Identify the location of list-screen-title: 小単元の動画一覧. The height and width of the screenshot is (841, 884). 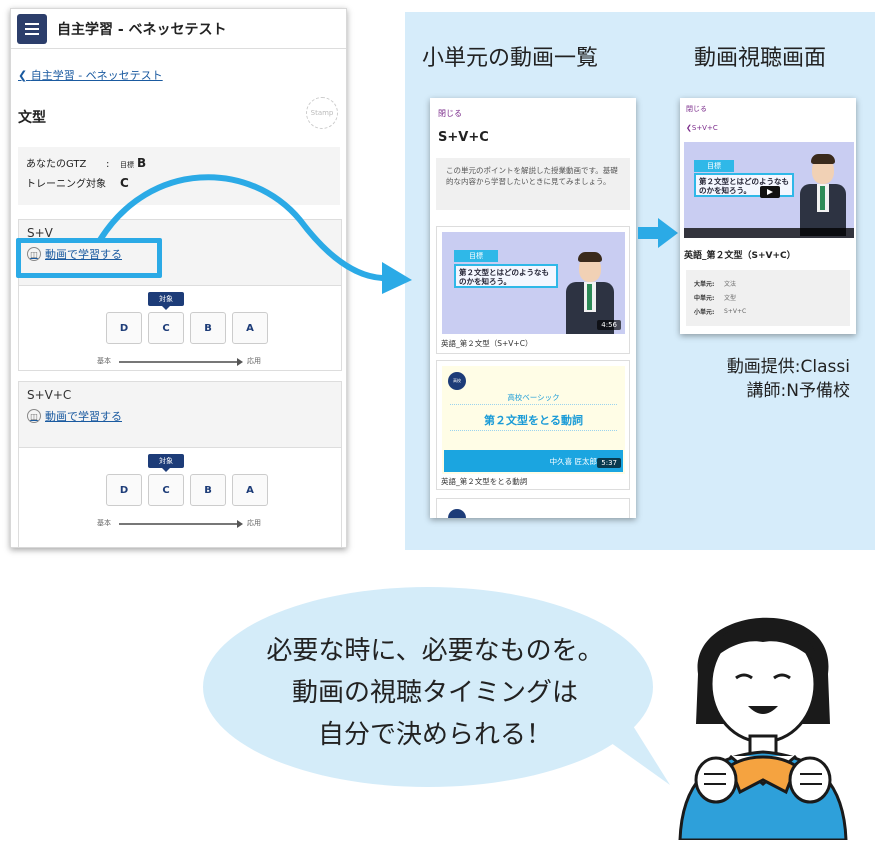
(510, 58).